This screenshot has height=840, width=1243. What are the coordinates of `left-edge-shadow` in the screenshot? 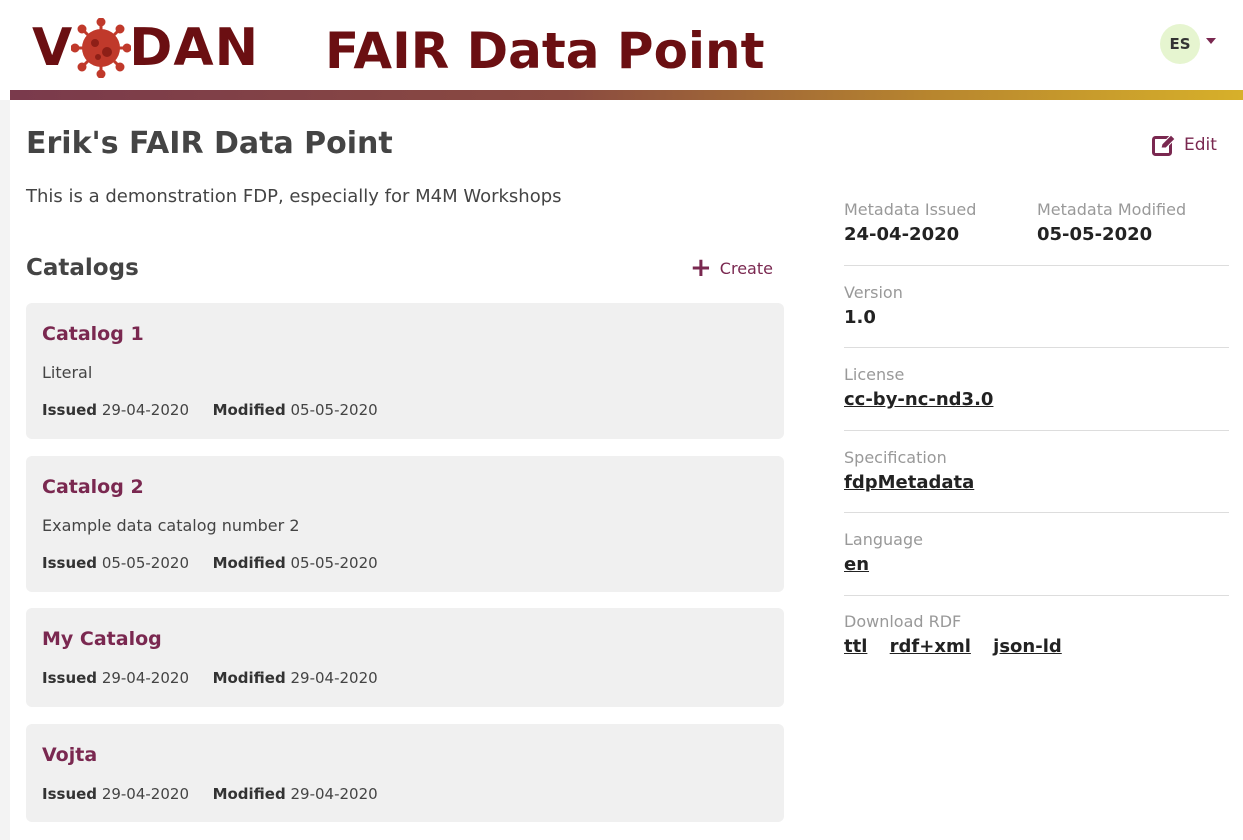 It's located at (5, 470).